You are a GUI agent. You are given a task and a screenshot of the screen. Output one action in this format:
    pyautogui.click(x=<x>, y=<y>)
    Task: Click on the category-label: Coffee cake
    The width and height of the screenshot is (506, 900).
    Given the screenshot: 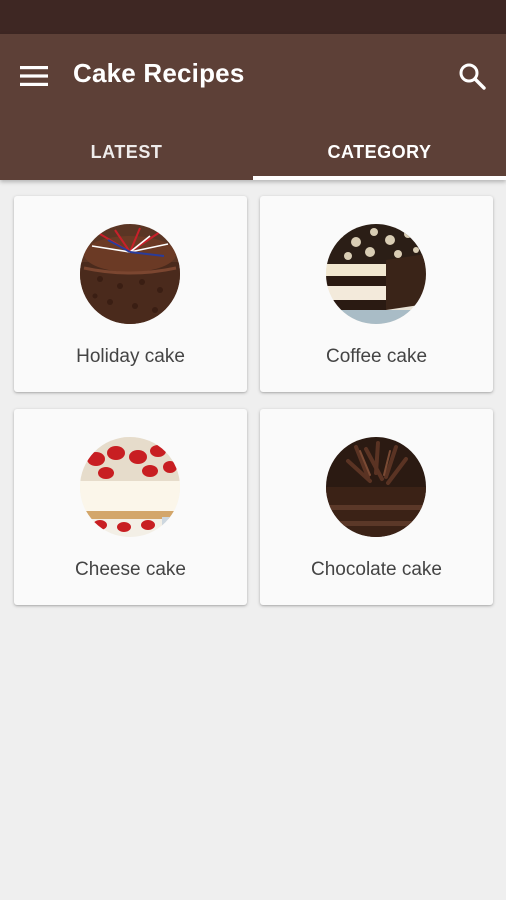 What is the action you would take?
    pyautogui.click(x=376, y=356)
    